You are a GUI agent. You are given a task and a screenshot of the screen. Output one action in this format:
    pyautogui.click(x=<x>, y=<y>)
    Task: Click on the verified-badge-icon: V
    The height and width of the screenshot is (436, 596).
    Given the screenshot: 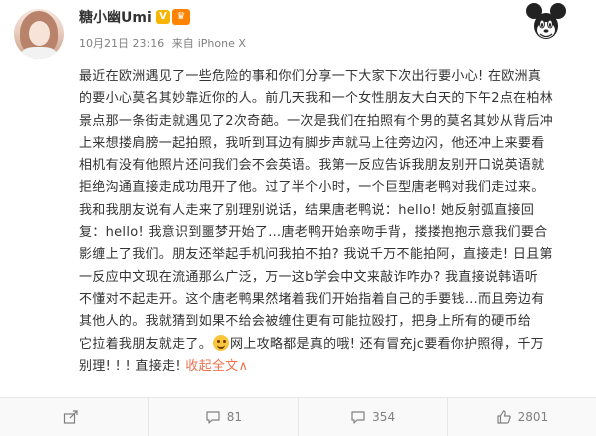 What is the action you would take?
    pyautogui.click(x=163, y=17)
    